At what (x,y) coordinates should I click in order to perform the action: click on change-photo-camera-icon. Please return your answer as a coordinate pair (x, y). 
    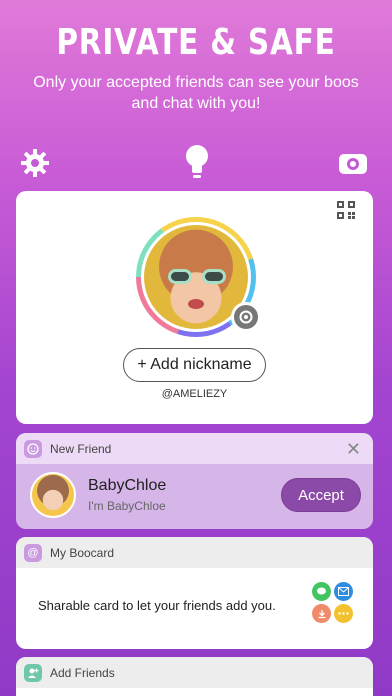
    Looking at the image, I should click on (246, 317).